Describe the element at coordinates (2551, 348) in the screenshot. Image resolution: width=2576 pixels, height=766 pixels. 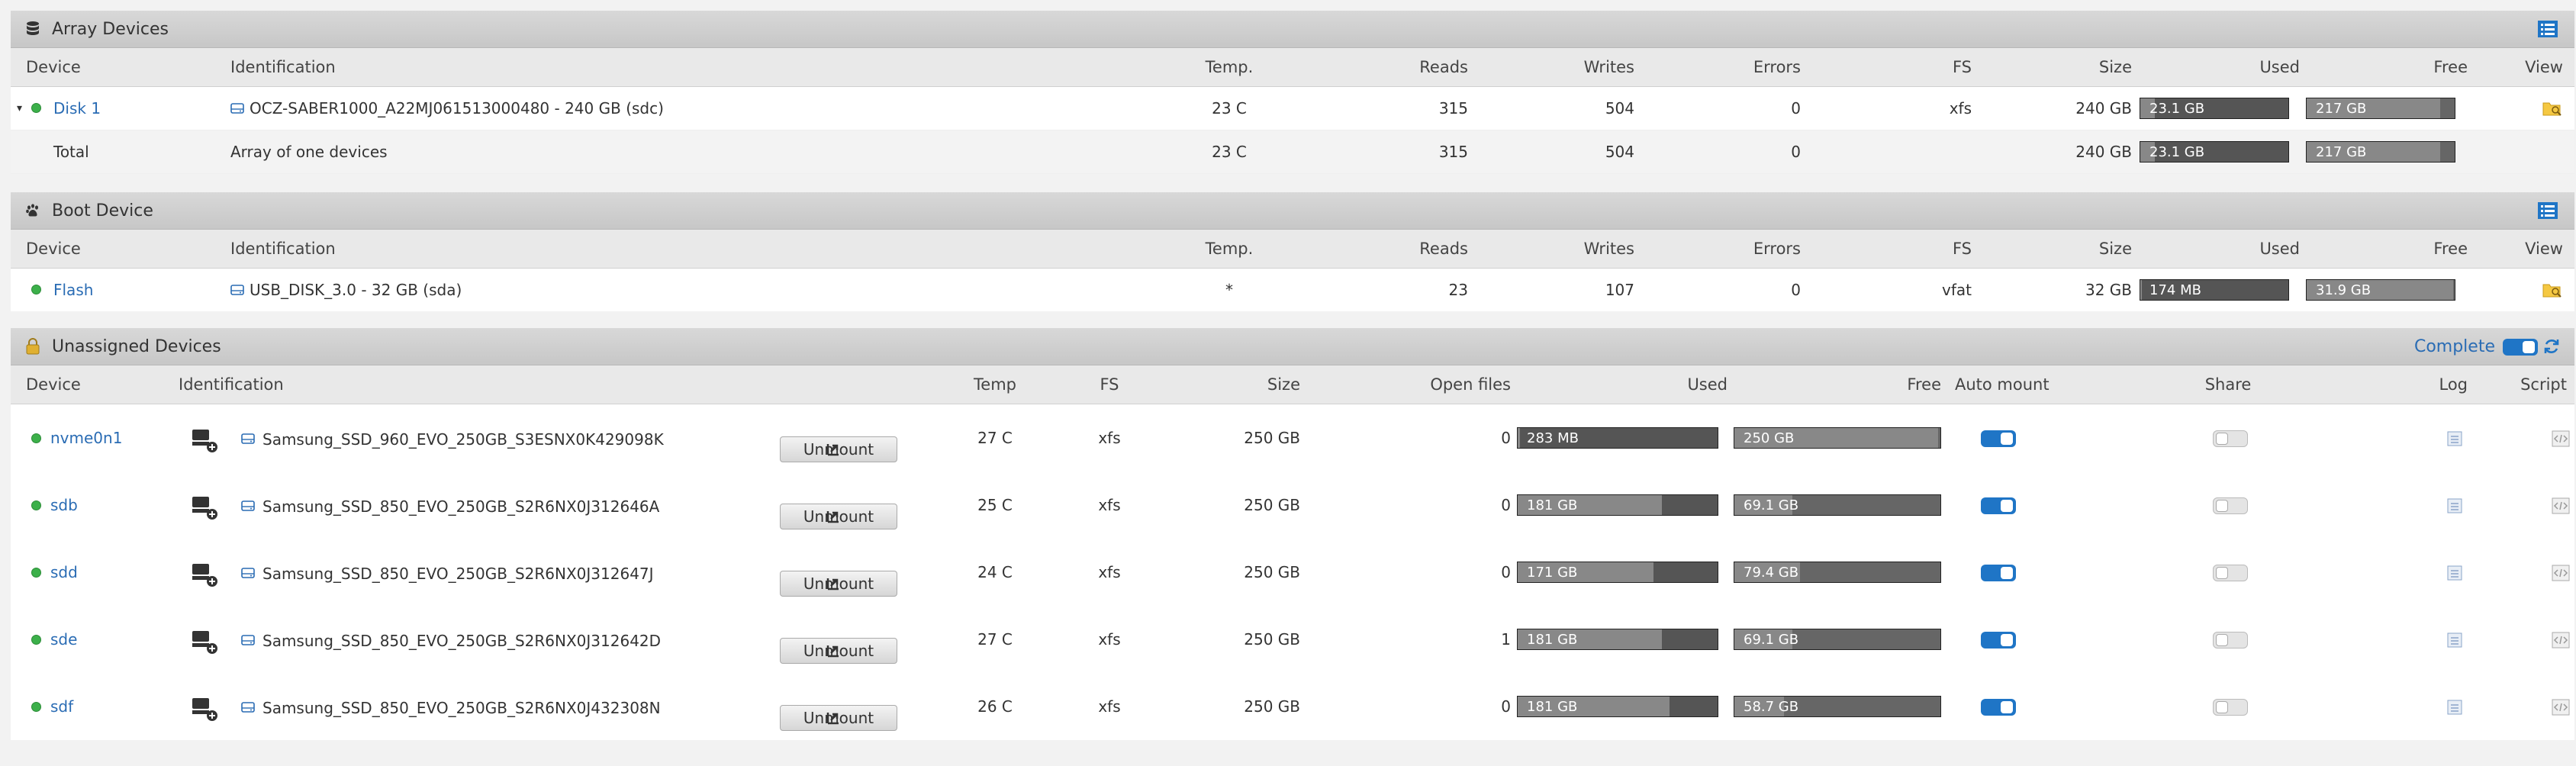
I see `refresh-icon` at that location.